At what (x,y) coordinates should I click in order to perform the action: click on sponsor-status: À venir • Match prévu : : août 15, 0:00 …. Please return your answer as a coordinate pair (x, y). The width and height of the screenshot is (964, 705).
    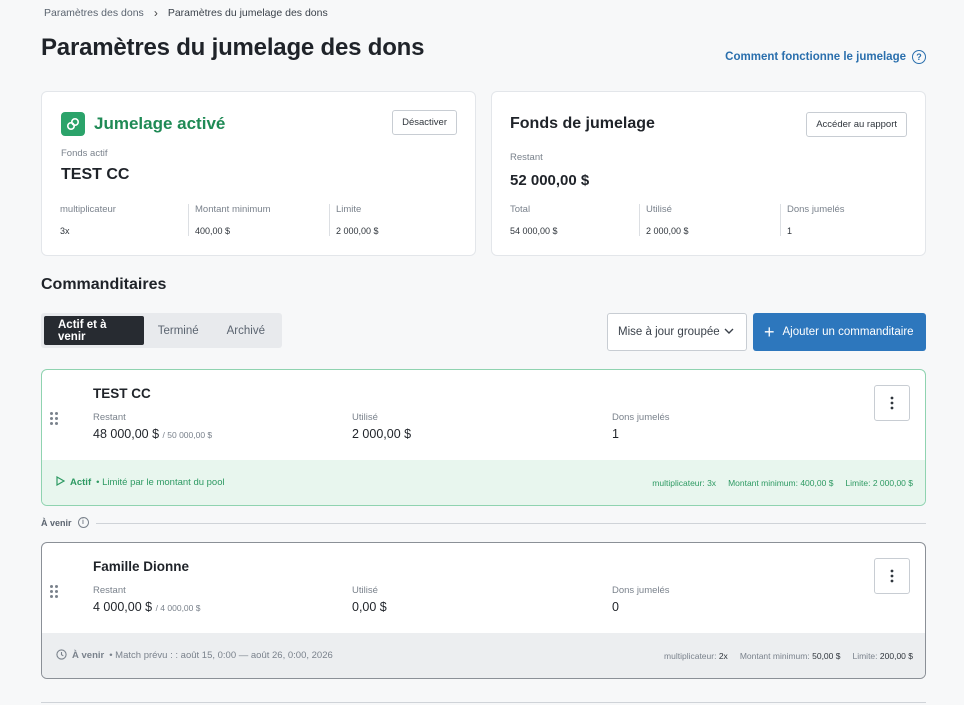
    Looking at the image, I should click on (194, 655).